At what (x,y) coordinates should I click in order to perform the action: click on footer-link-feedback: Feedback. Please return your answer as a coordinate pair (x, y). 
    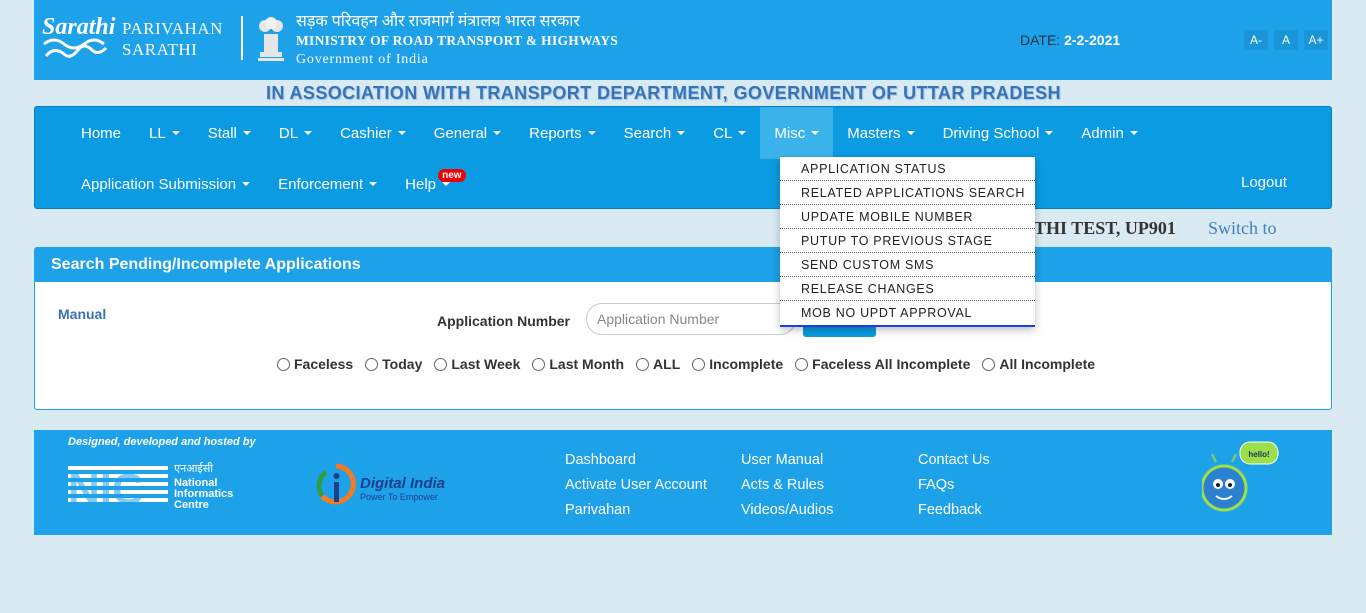
    Looking at the image, I should click on (954, 510).